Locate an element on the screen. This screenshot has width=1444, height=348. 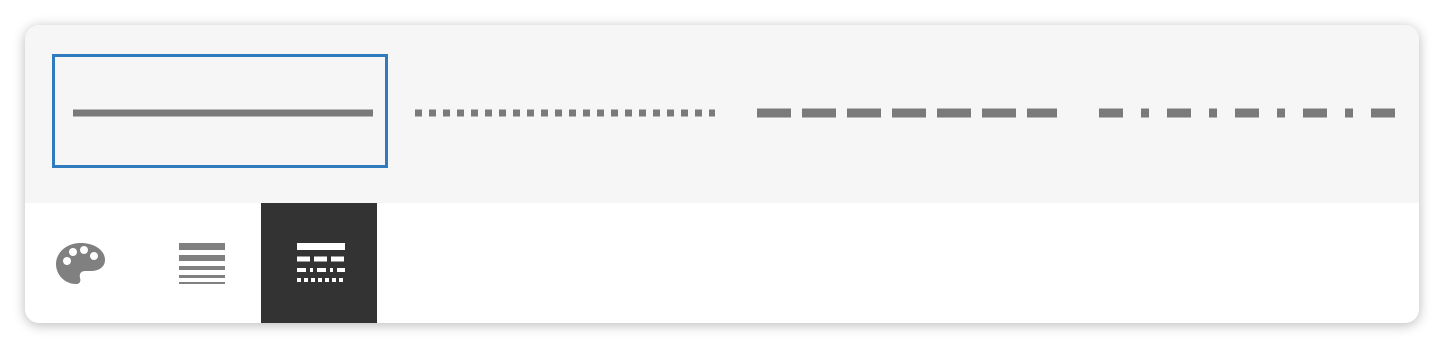
solid-line-icon is located at coordinates (223, 113).